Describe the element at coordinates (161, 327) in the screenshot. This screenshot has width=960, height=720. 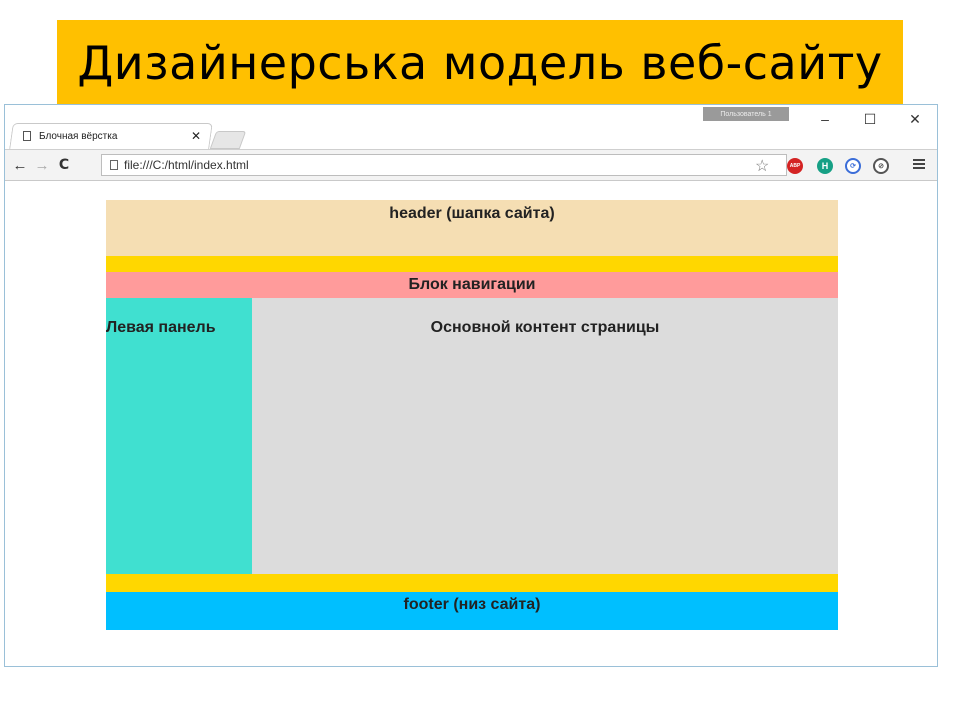
I see `left-panel-label: Левая панель` at that location.